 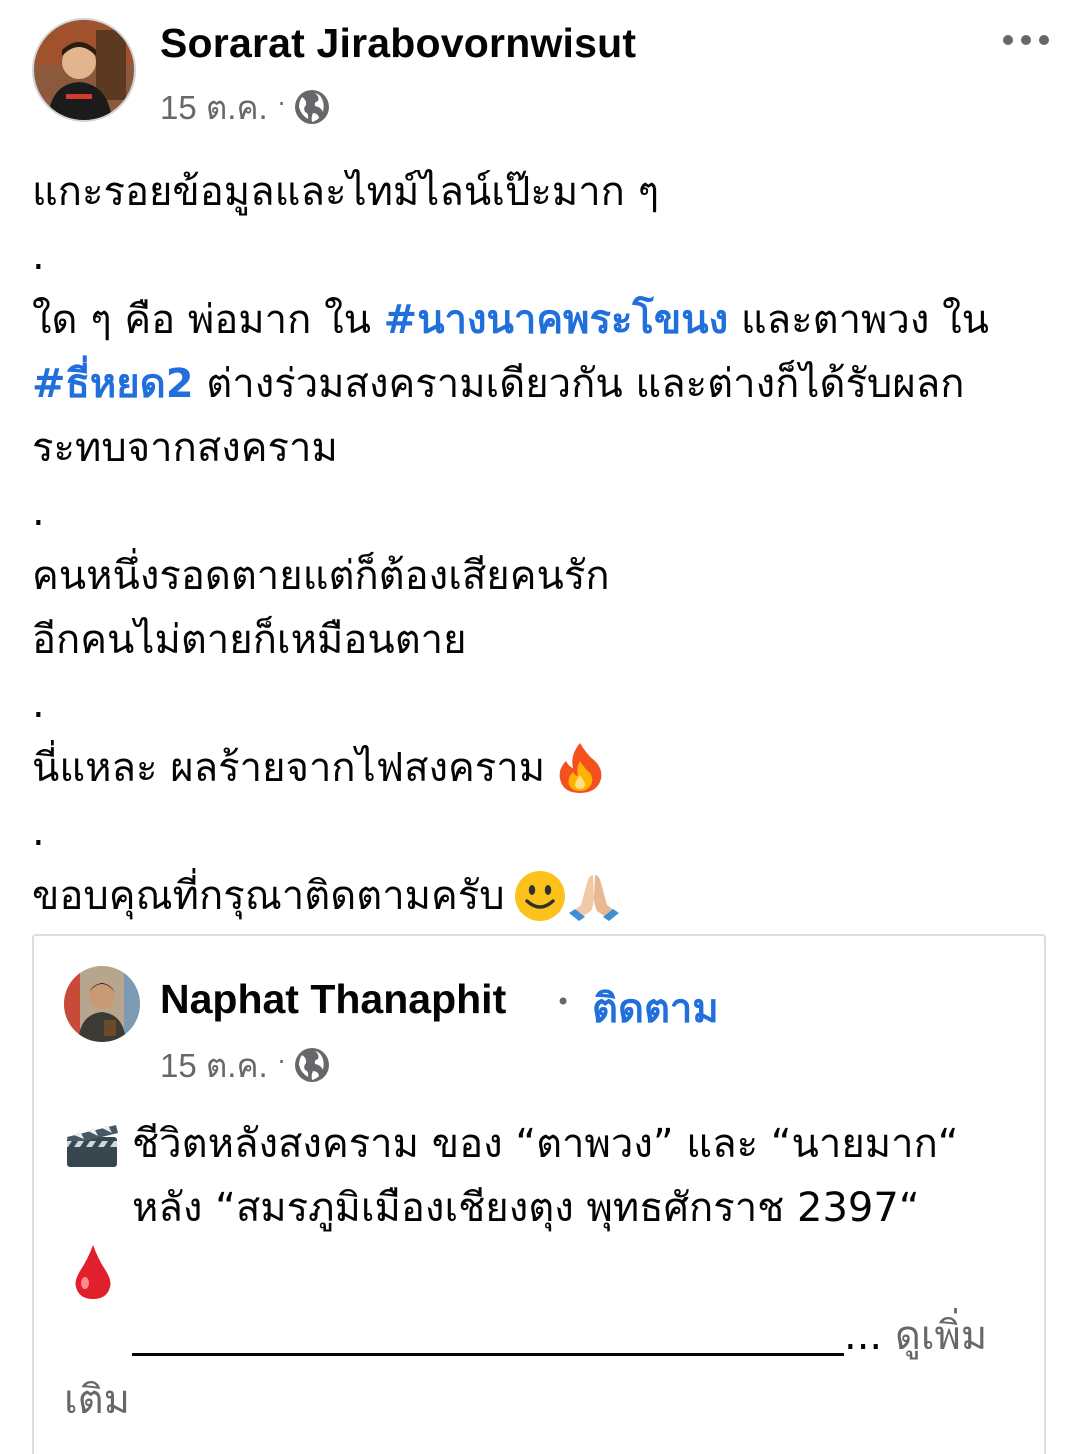 I want to click on post-line: แกะรอยข้อมูลและไทม์ไลน์เป๊ะมาก ๆ, so click(x=346, y=192).